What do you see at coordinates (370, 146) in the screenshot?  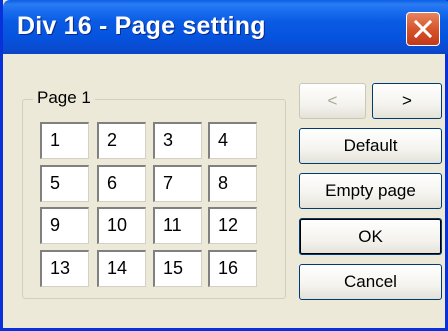 I see `default-button: Default` at bounding box center [370, 146].